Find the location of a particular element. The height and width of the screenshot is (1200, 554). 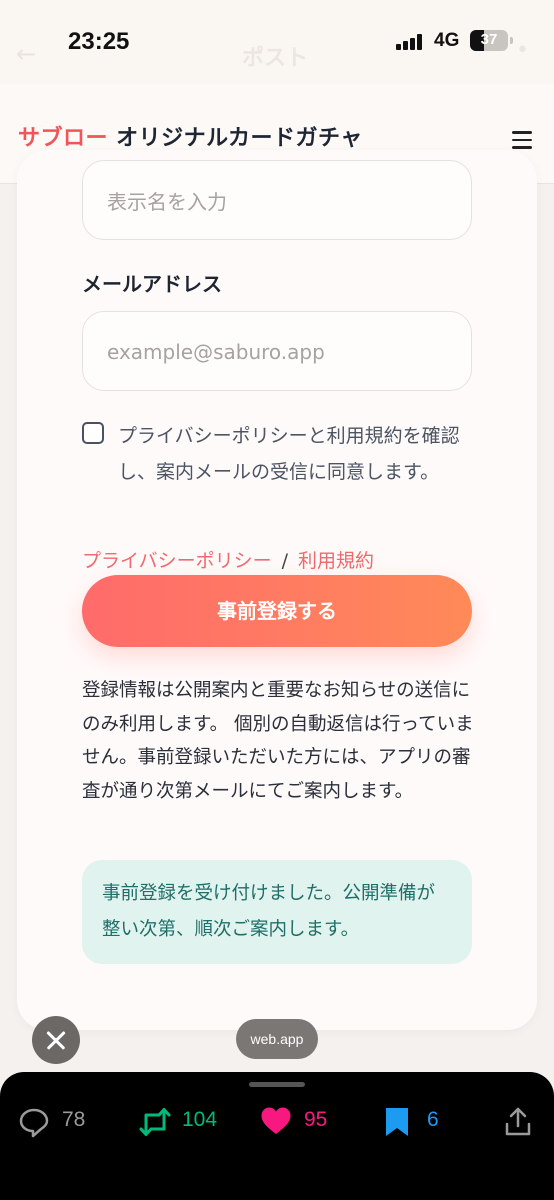

bookmark-button: 6 is located at coordinates (413, 1122).